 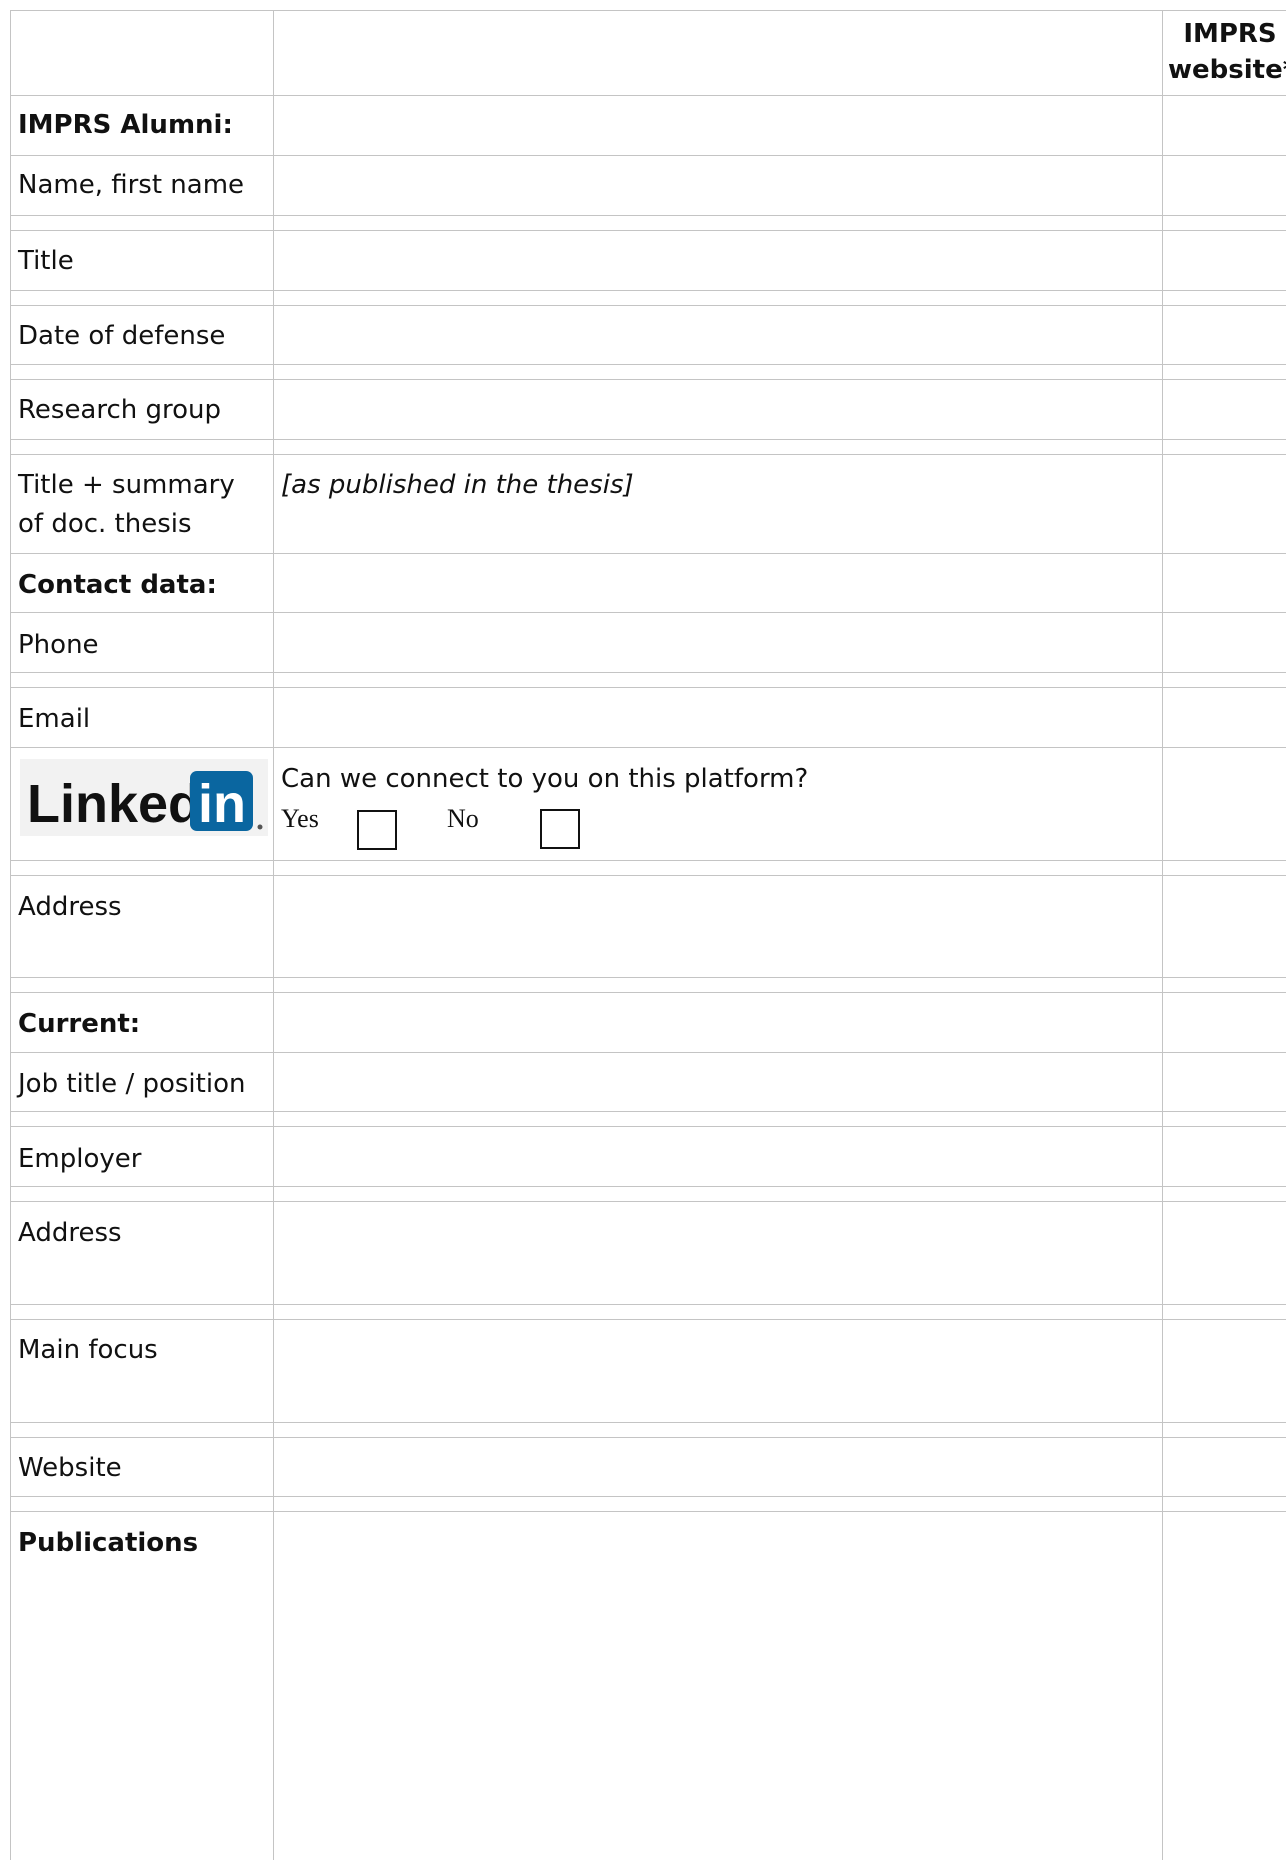 What do you see at coordinates (1227, 52) in the screenshot?
I see `column-header-imprs-website: IMPRS website*` at bounding box center [1227, 52].